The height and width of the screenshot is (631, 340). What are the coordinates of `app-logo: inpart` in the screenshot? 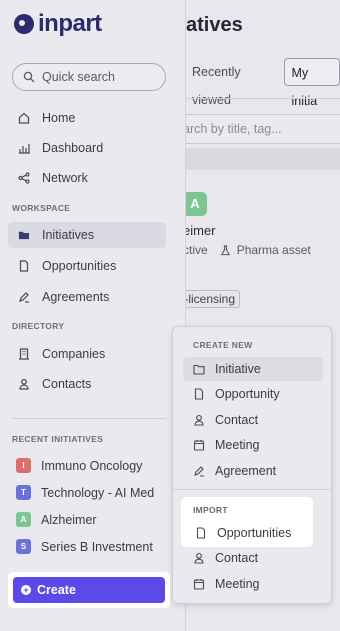 It's located at (58, 24).